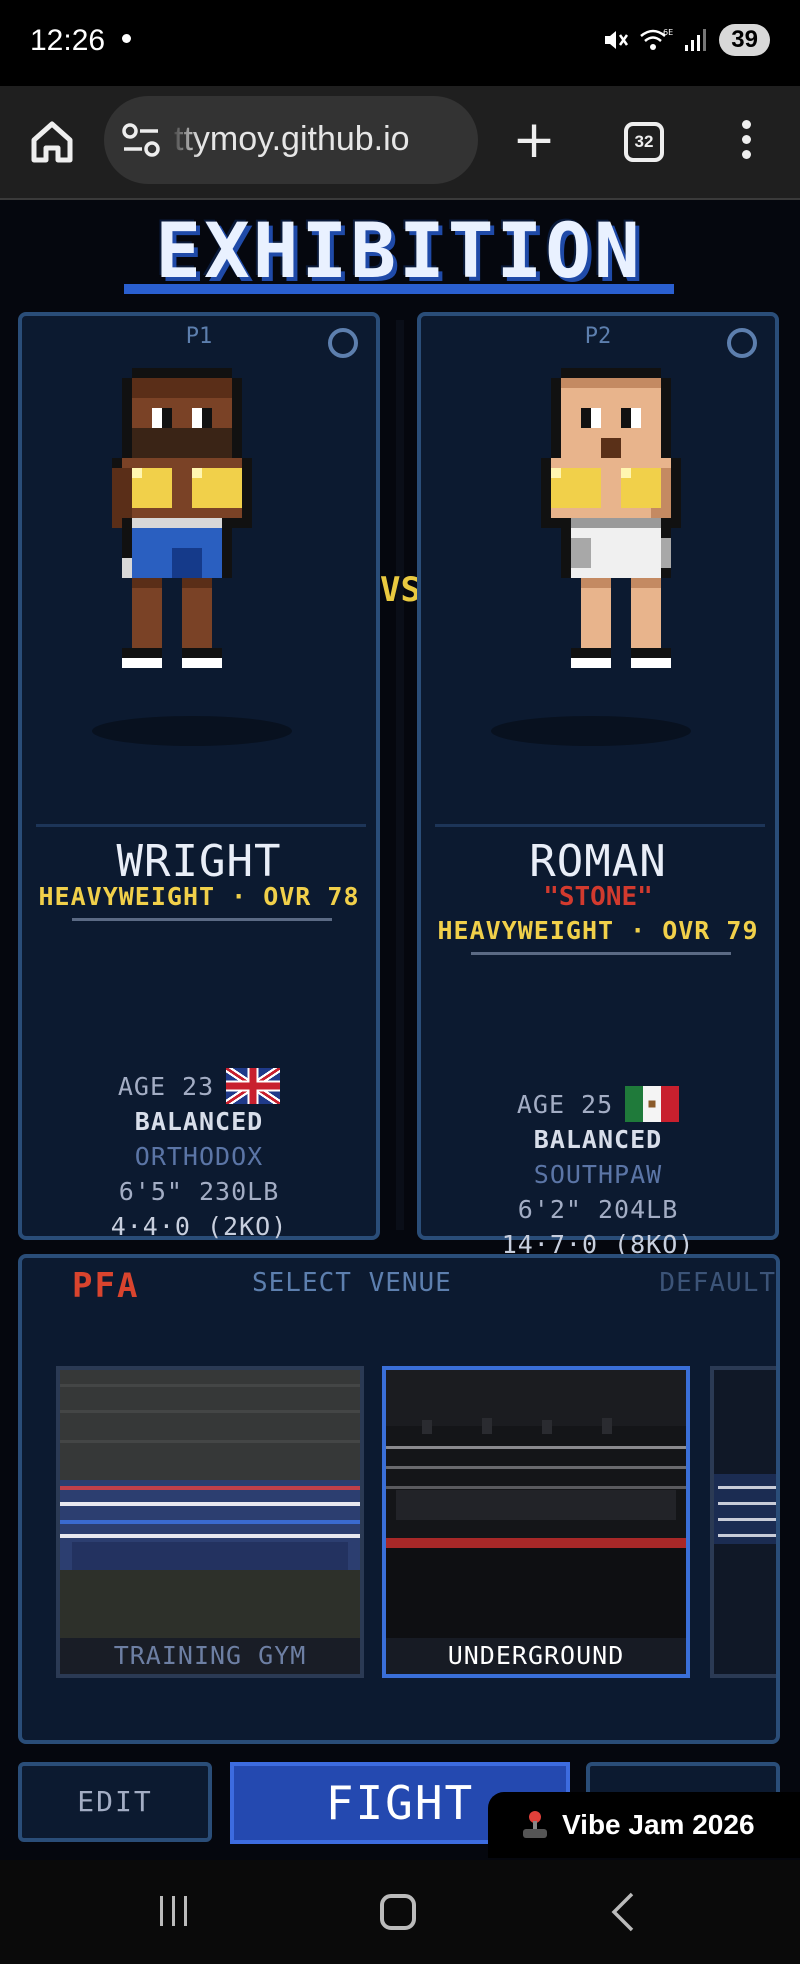 Image resolution: width=800 pixels, height=1964 pixels. What do you see at coordinates (598, 1209) in the screenshot?
I see `height-weight: 6'2" 204LB` at bounding box center [598, 1209].